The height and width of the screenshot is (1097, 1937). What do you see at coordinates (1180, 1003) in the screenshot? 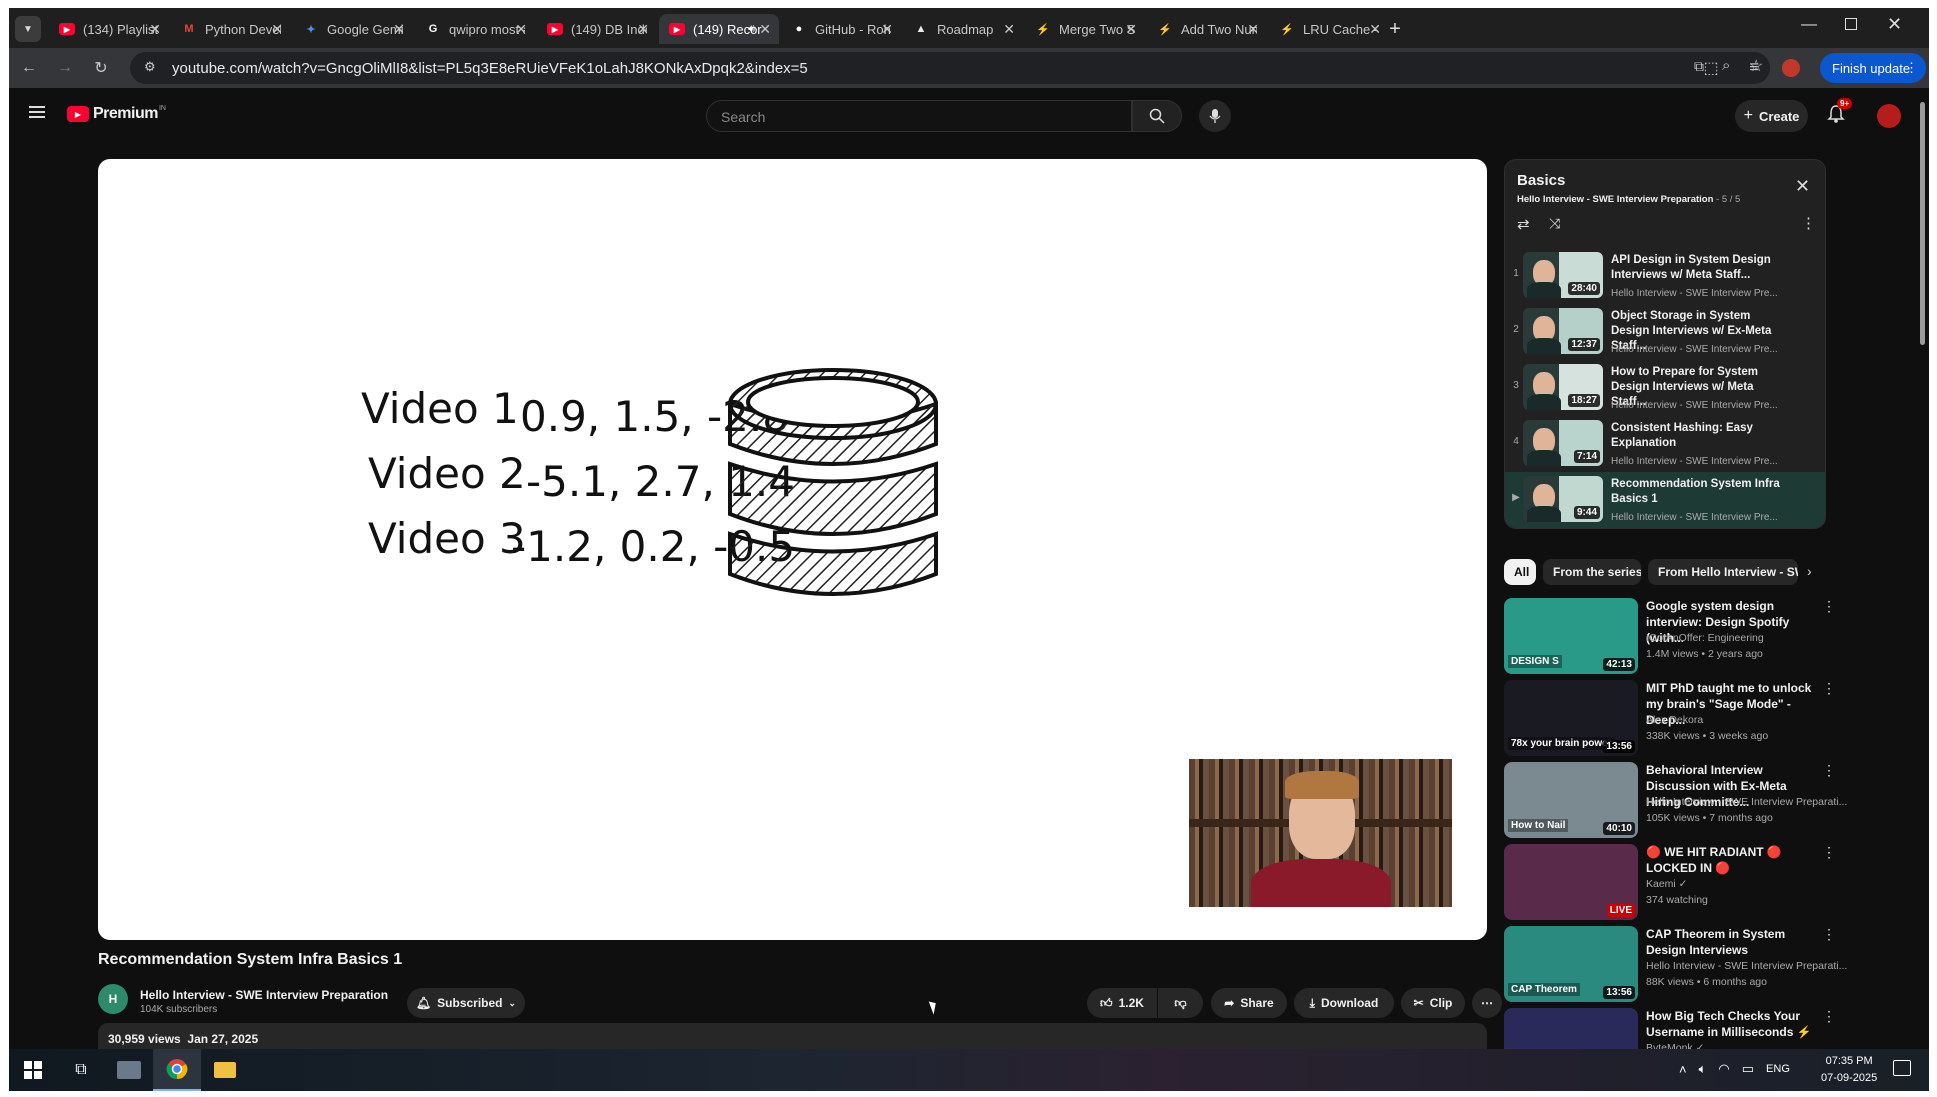
I see `dislike-button: 👎︎` at bounding box center [1180, 1003].